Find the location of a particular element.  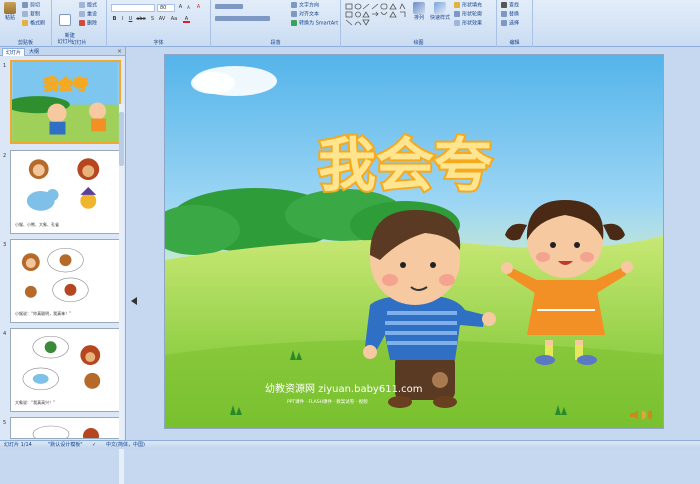

thumbnail-1-preview: 我会夸 is located at coordinates (65, 102).